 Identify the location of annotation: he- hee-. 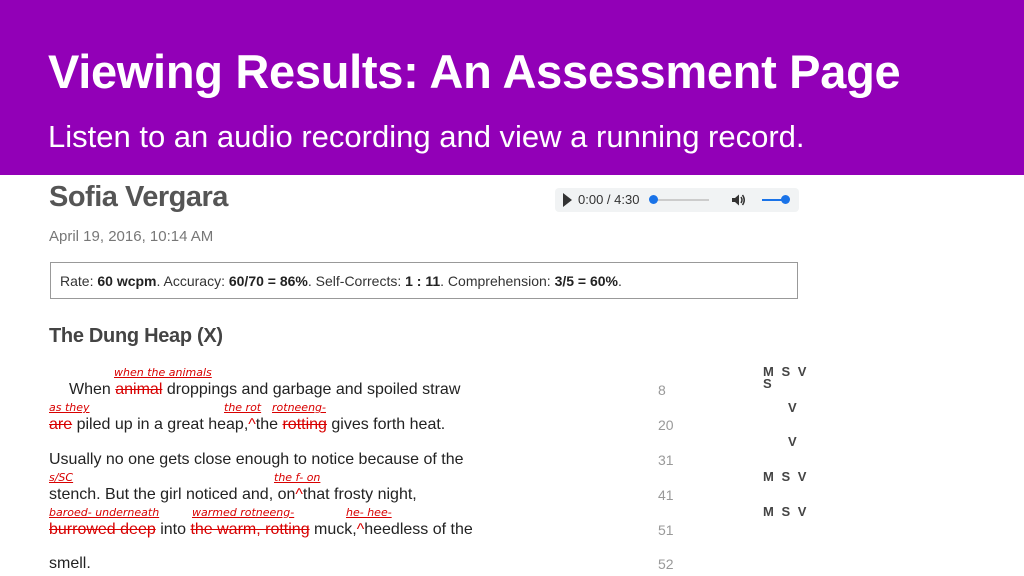
(369, 512).